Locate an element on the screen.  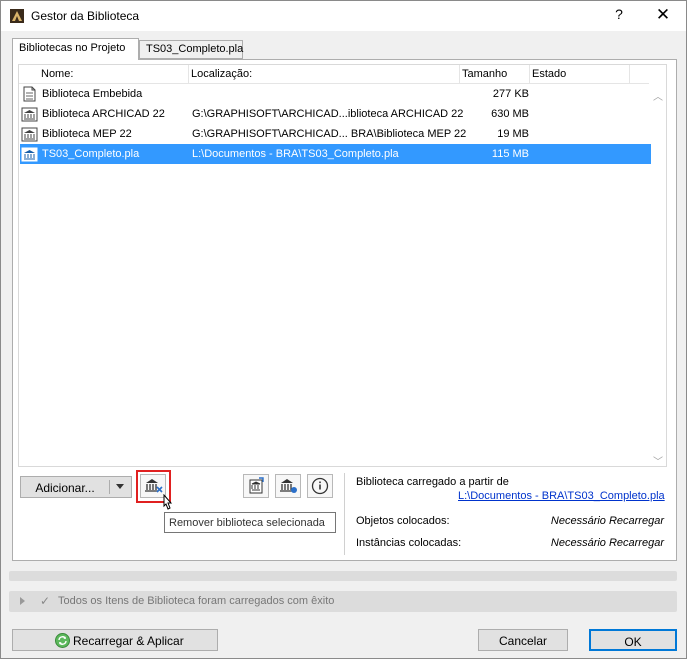
placed-instances-value: Necessário Recarregar is located at coordinates (607, 543).